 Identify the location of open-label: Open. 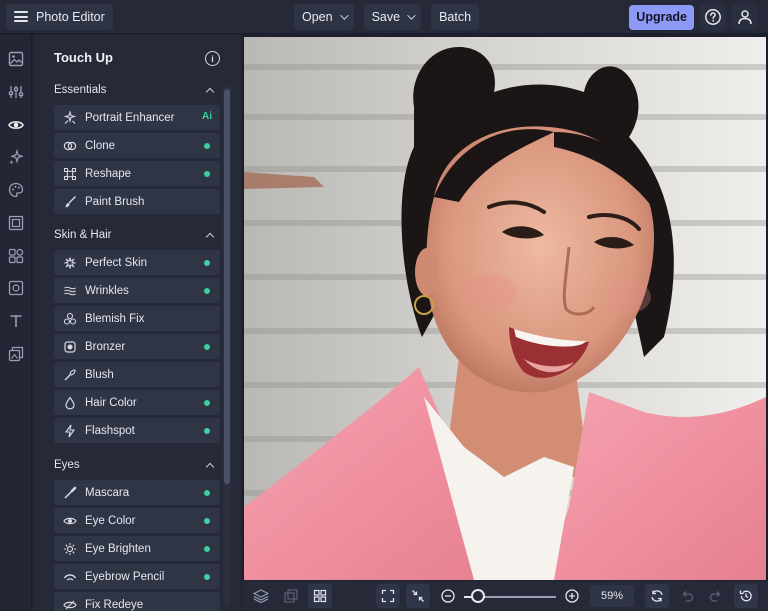
(317, 17).